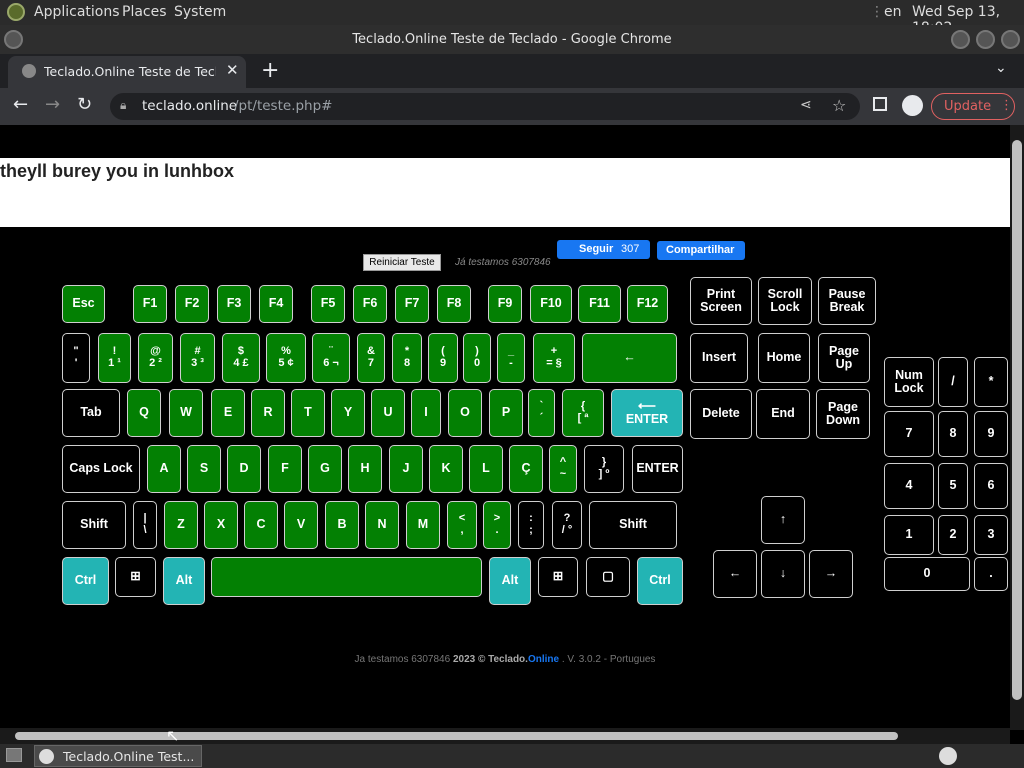 The width and height of the screenshot is (1024, 768). I want to click on key-:-;: : ;, so click(531, 525).